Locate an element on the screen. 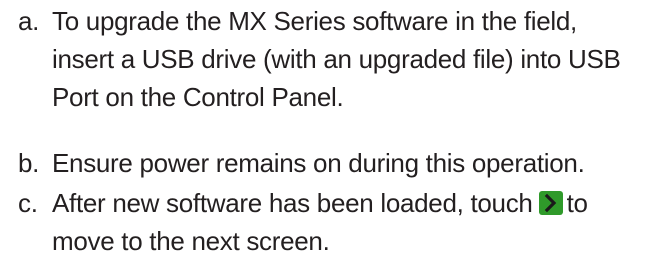 This screenshot has width=659, height=256. step-c-text-after-icon: to is located at coordinates (577, 203).